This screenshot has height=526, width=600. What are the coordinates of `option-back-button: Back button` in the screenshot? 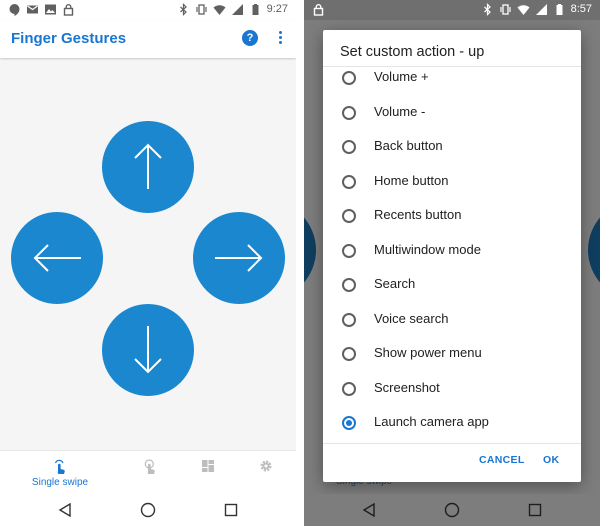 It's located at (452, 147).